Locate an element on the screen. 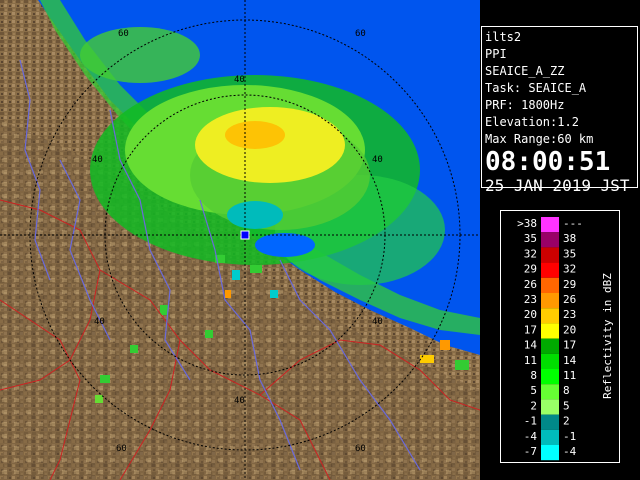 This screenshot has height=480, width=640. legend-high-value: 29 is located at coordinates (569, 284).